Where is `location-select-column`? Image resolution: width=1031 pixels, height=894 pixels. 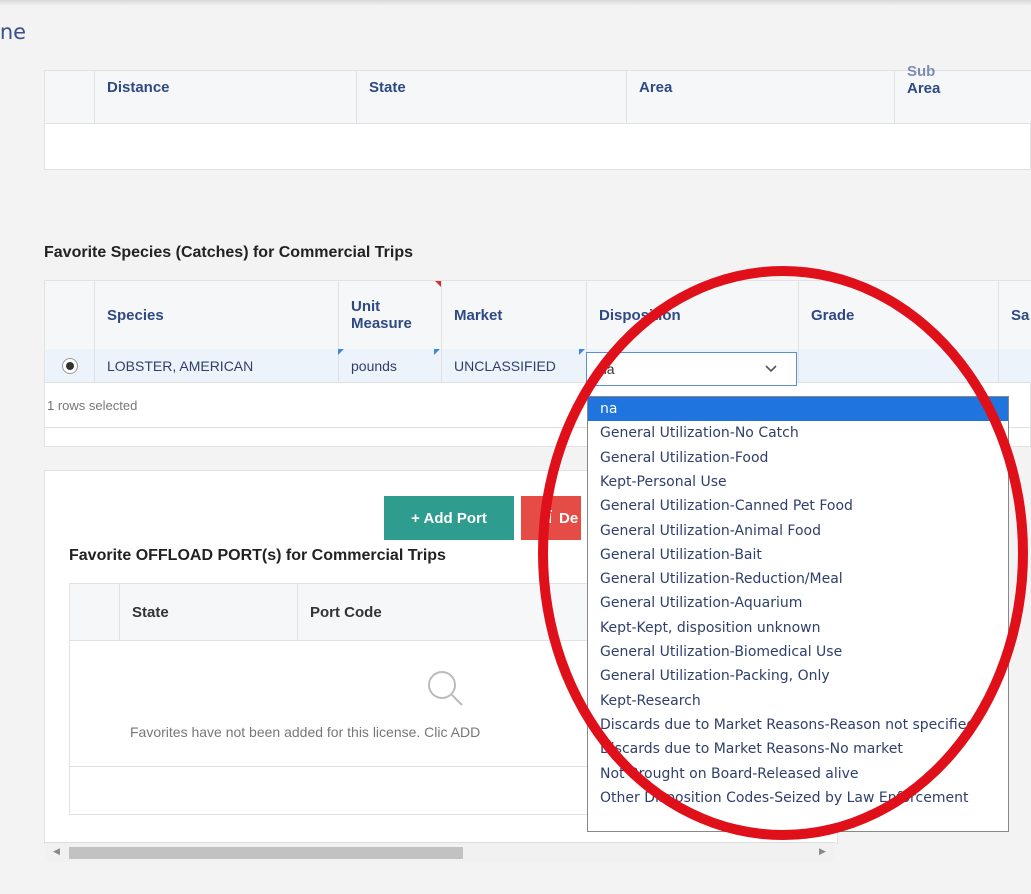 location-select-column is located at coordinates (70, 97).